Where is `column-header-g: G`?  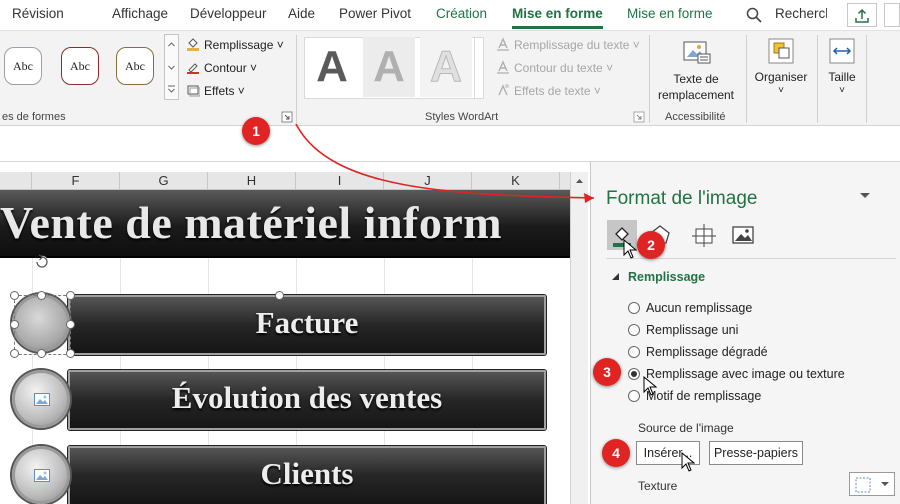 column-header-g: G is located at coordinates (164, 181).